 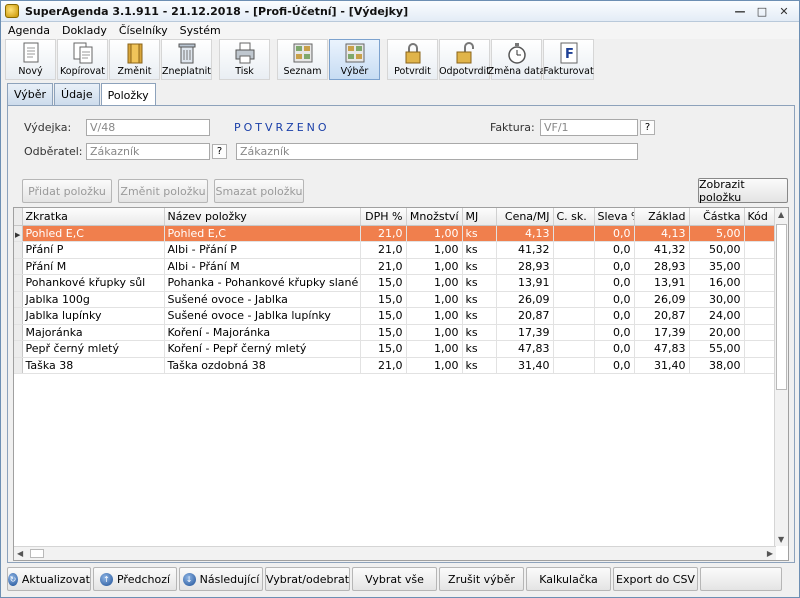 What do you see at coordinates (77, 94) in the screenshot?
I see `tab-udaje: Údaje` at bounding box center [77, 94].